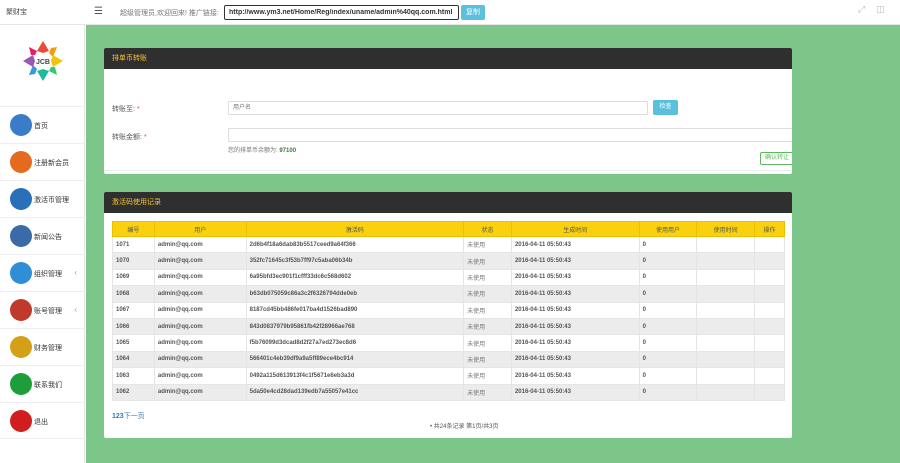 The height and width of the screenshot is (463, 900). Describe the element at coordinates (99, 12) in the screenshot. I see `menu-toggle-icon: ☰` at that location.